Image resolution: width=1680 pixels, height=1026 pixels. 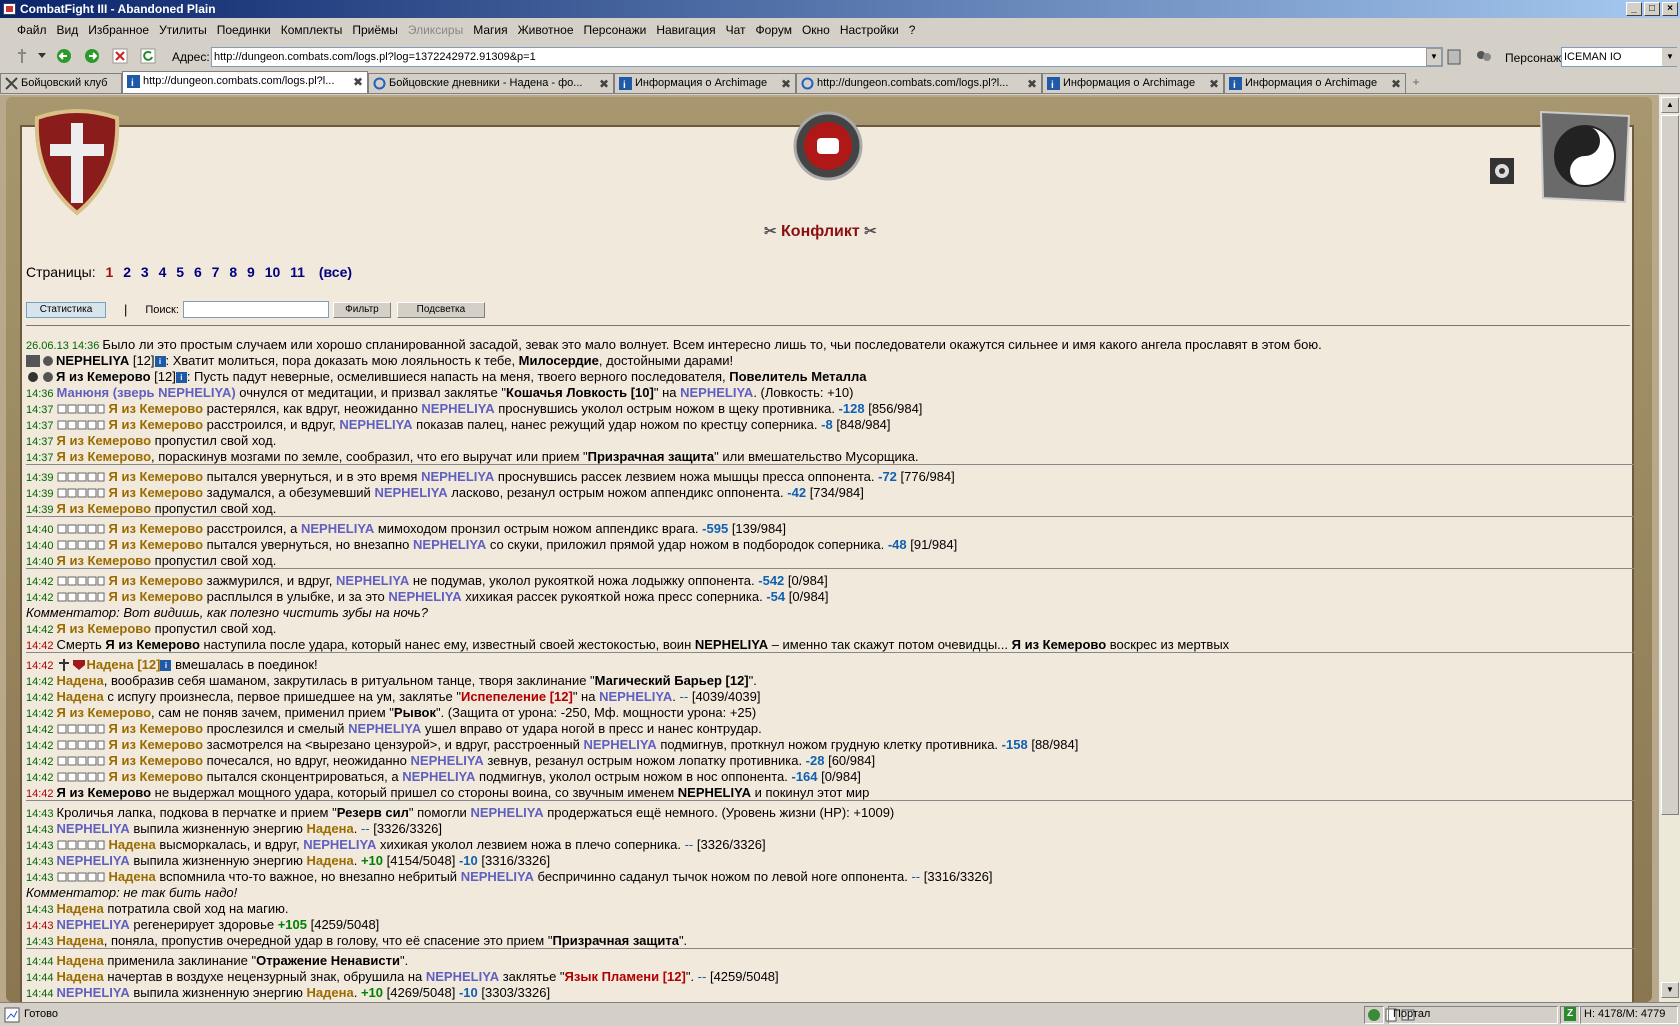 I want to click on page-link-9: 9, so click(x=251, y=272).